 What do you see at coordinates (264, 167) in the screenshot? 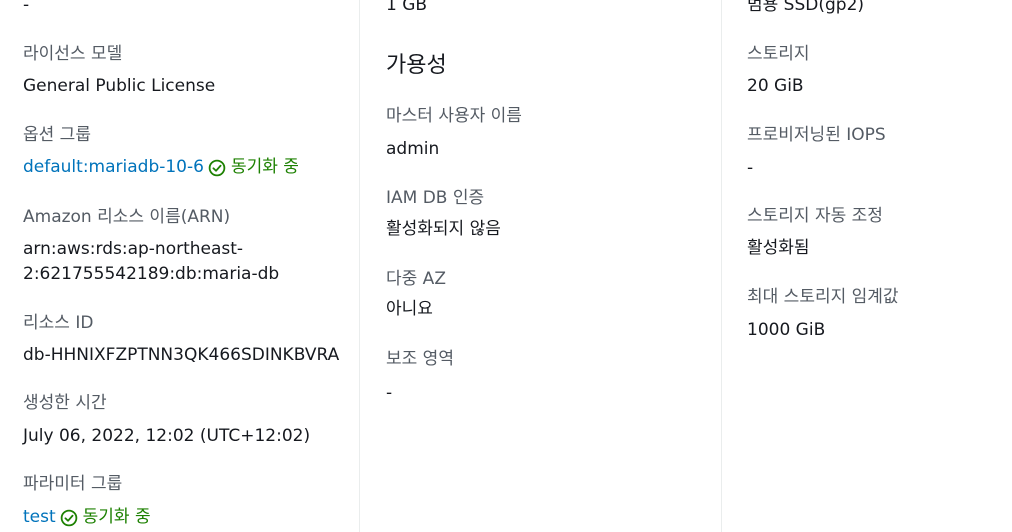
I see `option-group-status-text: 동기화 중` at bounding box center [264, 167].